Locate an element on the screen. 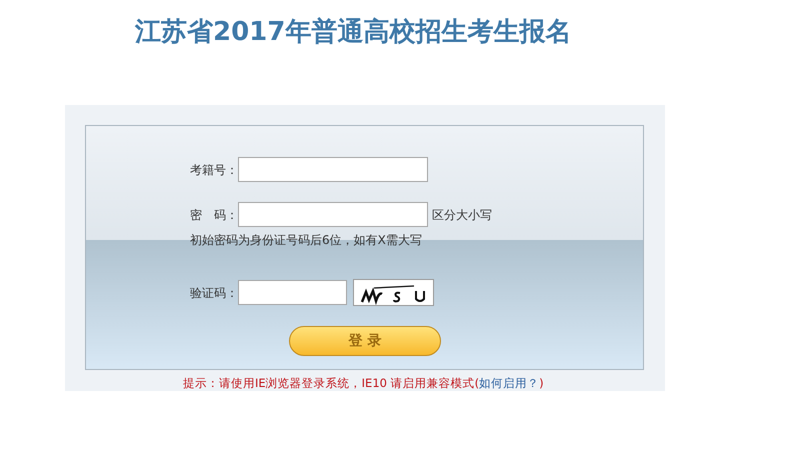 The width and height of the screenshot is (787, 472). password-hint: 初始密码为身份证号码后6位，如有X需大写 is located at coordinates (306, 240).